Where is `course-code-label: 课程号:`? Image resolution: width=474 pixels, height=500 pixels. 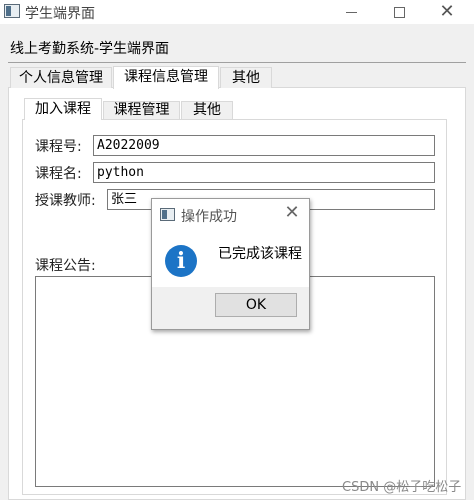
course-code-label: 课程号: is located at coordinates (58, 147).